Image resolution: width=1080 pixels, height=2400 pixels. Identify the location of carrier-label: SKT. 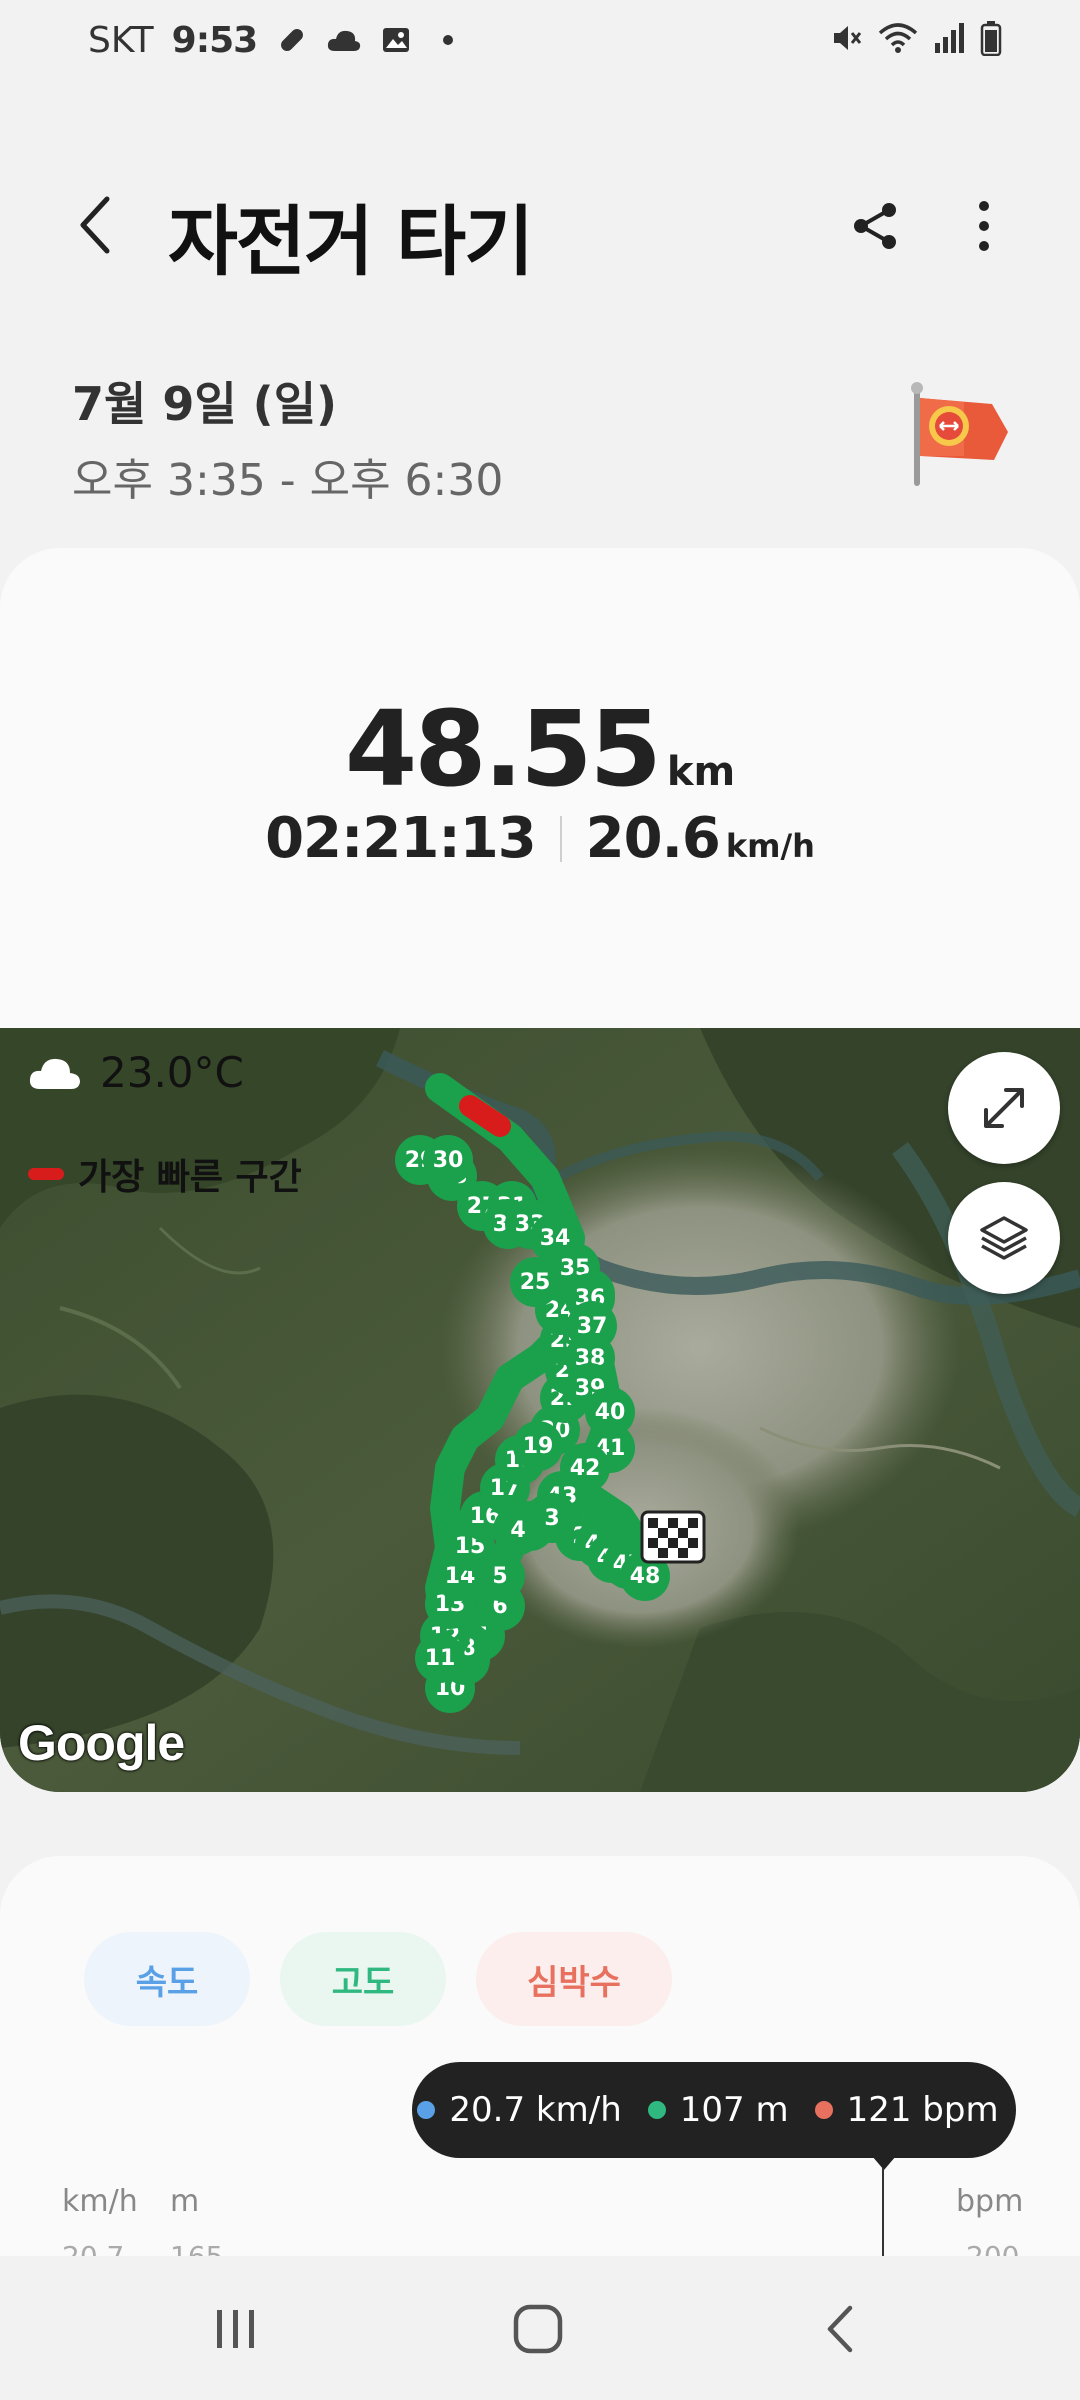
(121, 40).